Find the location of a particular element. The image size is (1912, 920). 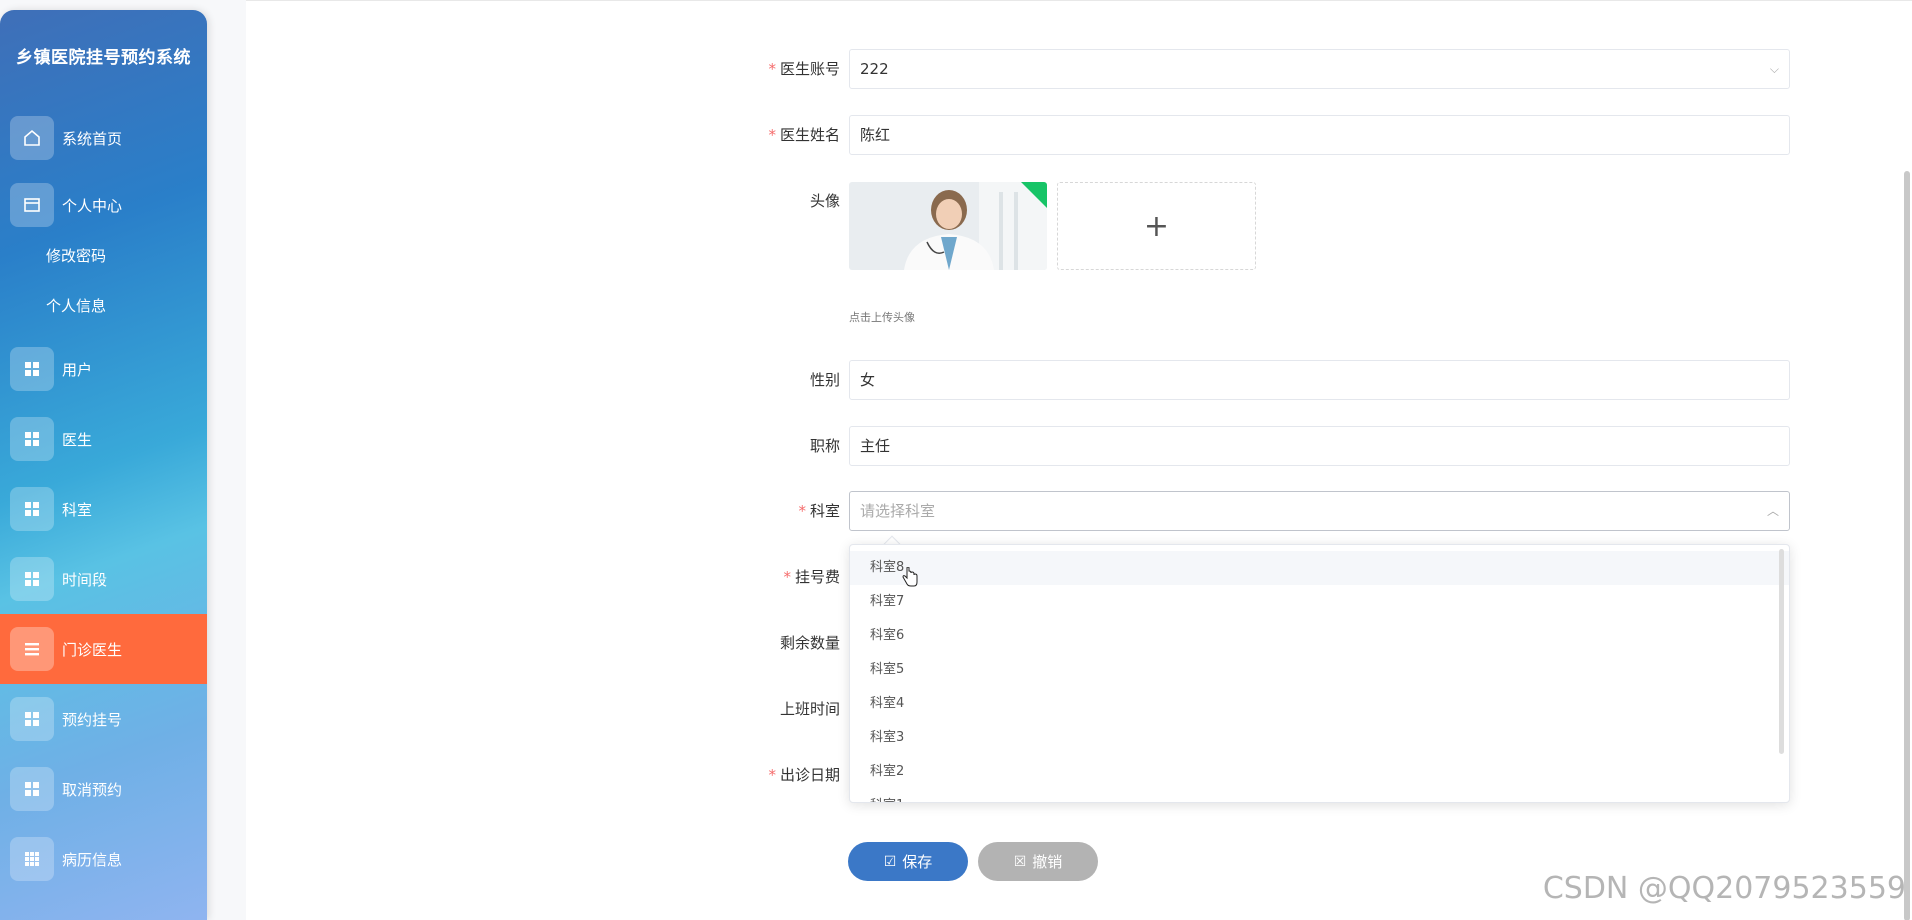

table-icon is located at coordinates (32, 859).